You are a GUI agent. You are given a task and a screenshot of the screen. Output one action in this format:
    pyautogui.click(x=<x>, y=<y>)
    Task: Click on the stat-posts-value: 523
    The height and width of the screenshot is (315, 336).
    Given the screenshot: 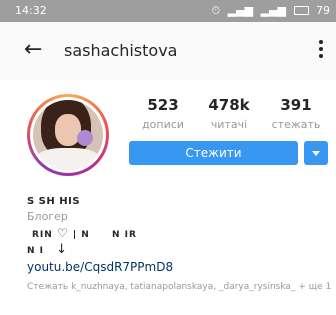 What is the action you would take?
    pyautogui.click(x=163, y=105)
    